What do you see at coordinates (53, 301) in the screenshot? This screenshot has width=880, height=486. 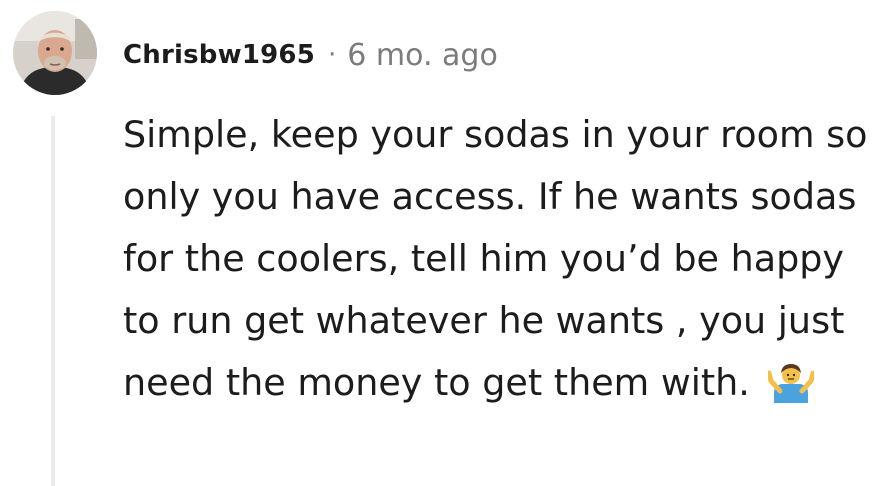 I see `thread-collapse-line` at bounding box center [53, 301].